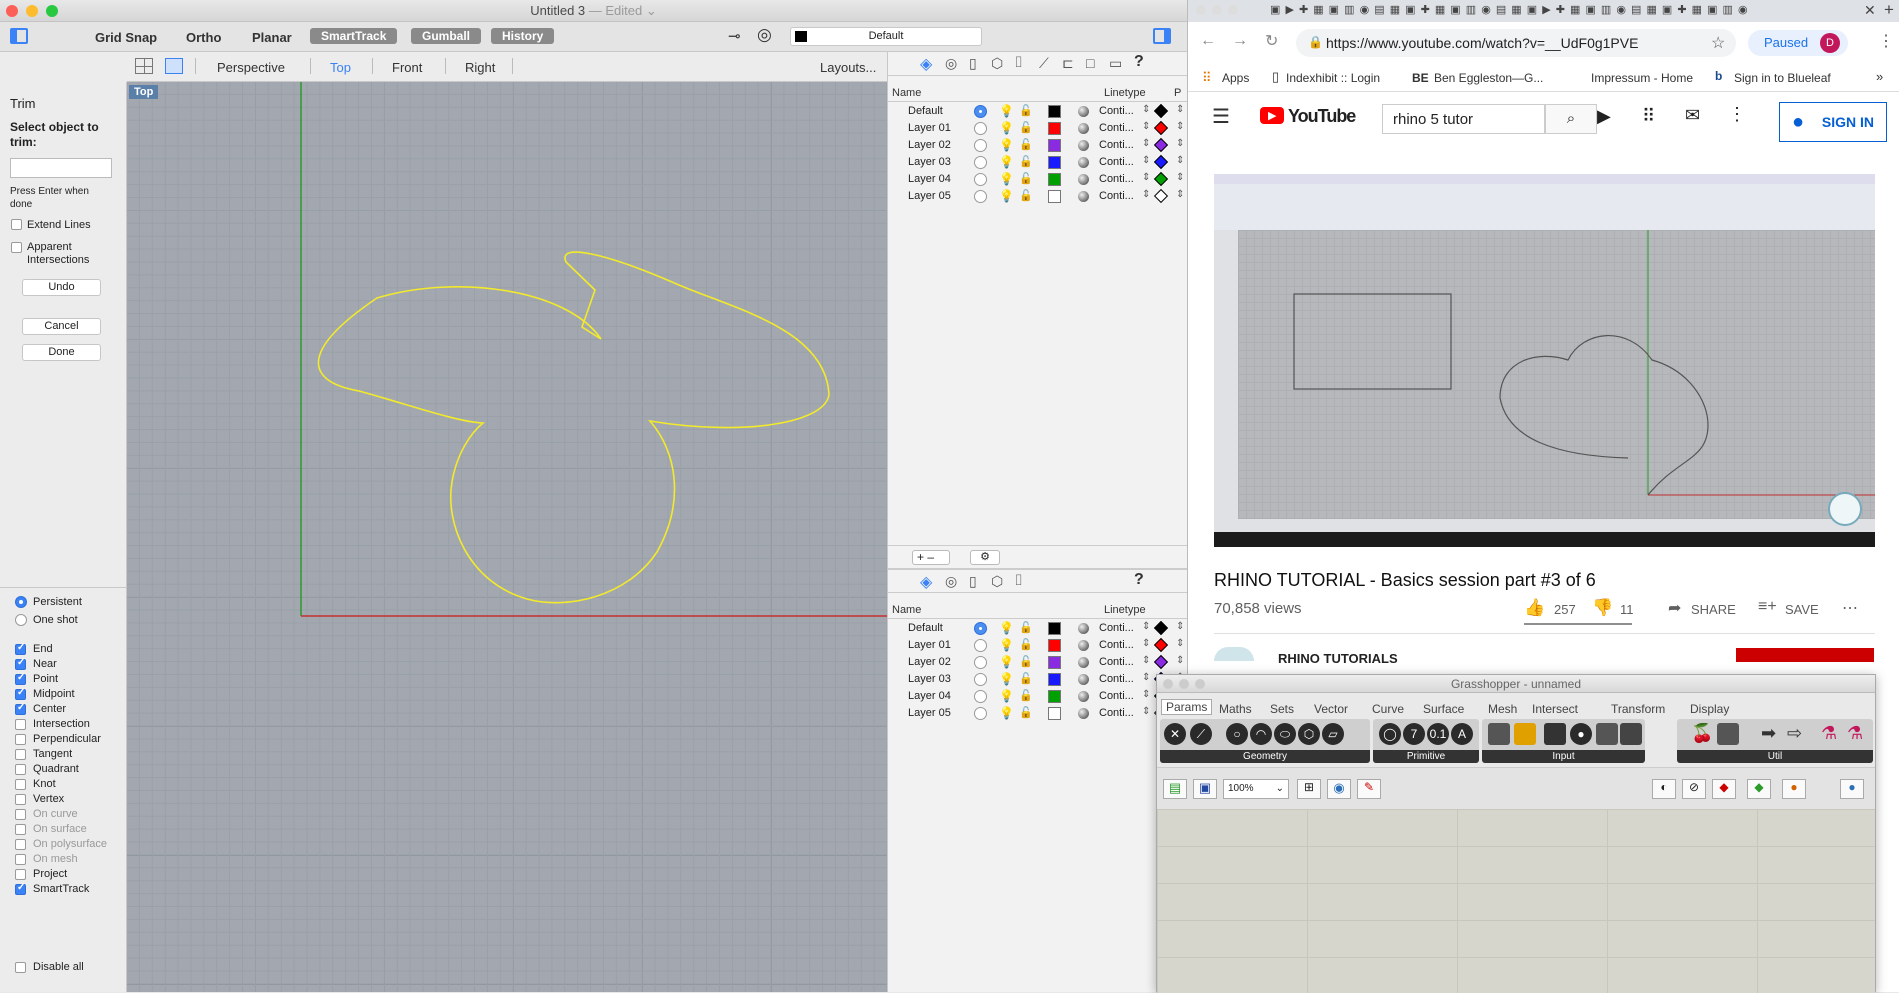 This screenshot has width=1899, height=993. Describe the element at coordinates (1443, 709) in the screenshot. I see `gh-tab-surface: Surface` at that location.